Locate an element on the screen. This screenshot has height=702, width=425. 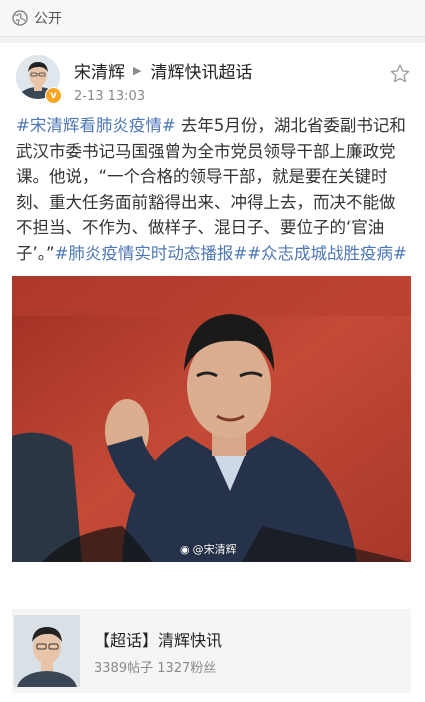
post-header: v 宋清辉 ▶ 清辉快讯超话 2-13 13:03 is located at coordinates (212, 77).